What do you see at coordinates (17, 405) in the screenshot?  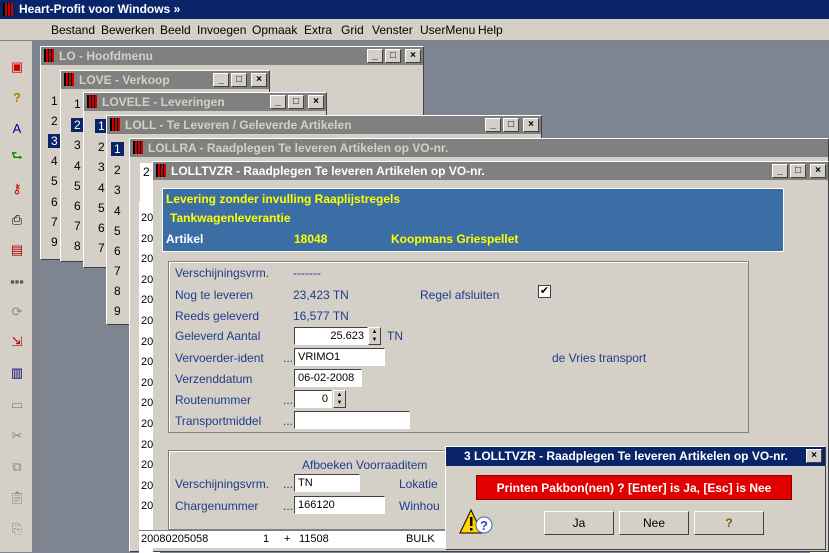 I see `window-icon: ▭` at bounding box center [17, 405].